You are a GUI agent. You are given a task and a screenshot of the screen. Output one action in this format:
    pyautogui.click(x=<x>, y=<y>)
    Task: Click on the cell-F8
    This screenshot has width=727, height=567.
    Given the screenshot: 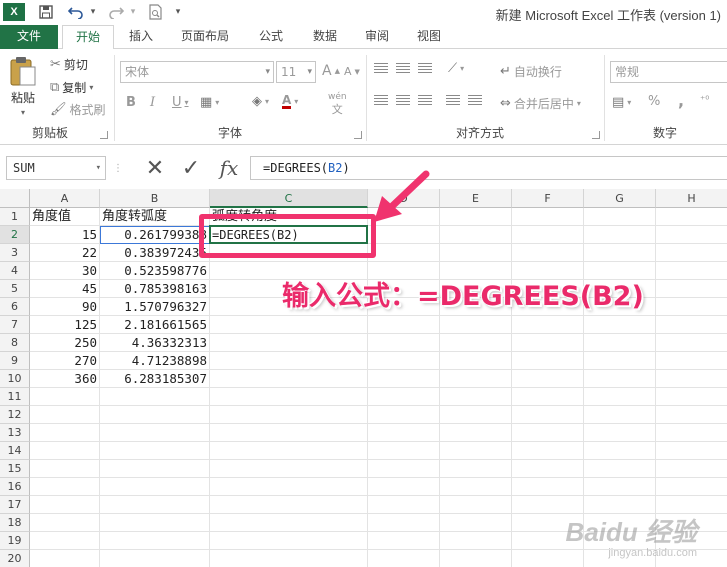 What is the action you would take?
    pyautogui.click(x=548, y=343)
    